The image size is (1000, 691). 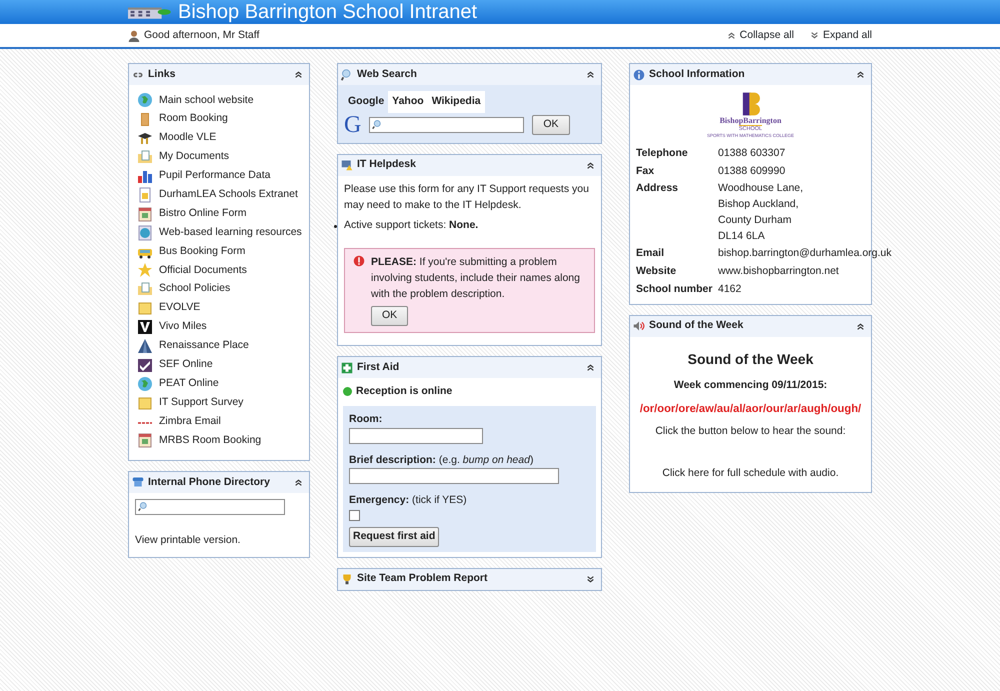 I want to click on monitor-warning-icon, so click(x=347, y=165).